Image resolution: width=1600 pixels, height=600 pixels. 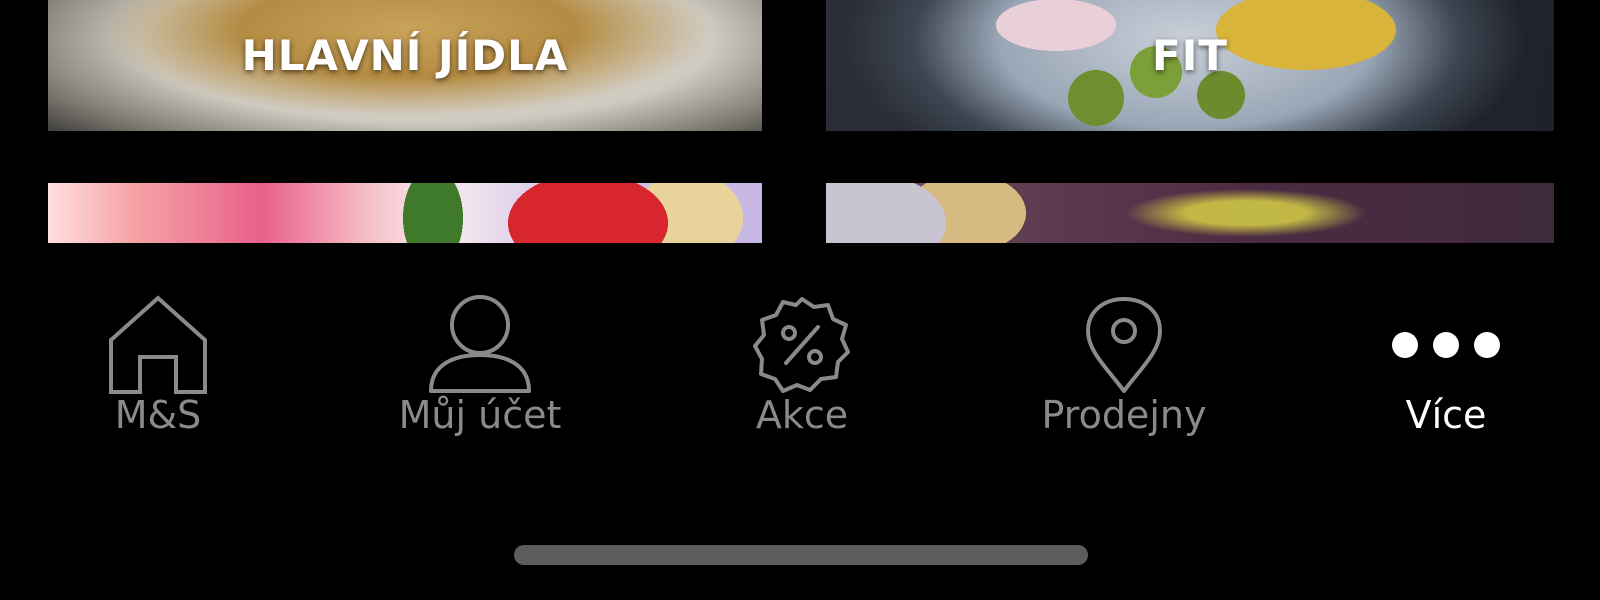 I want to click on category-card-fit: FIT, so click(x=1190, y=65).